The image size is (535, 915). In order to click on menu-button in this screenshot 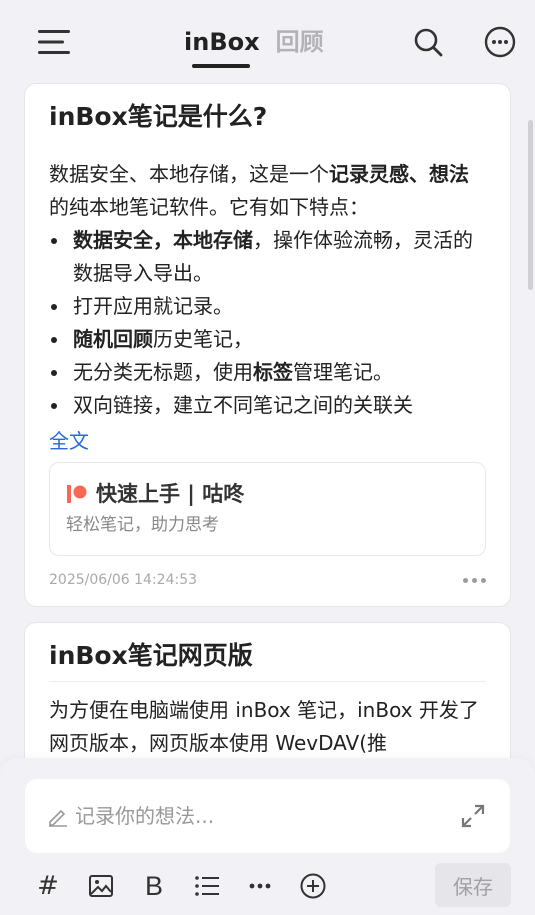, I will do `click(54, 42)`.